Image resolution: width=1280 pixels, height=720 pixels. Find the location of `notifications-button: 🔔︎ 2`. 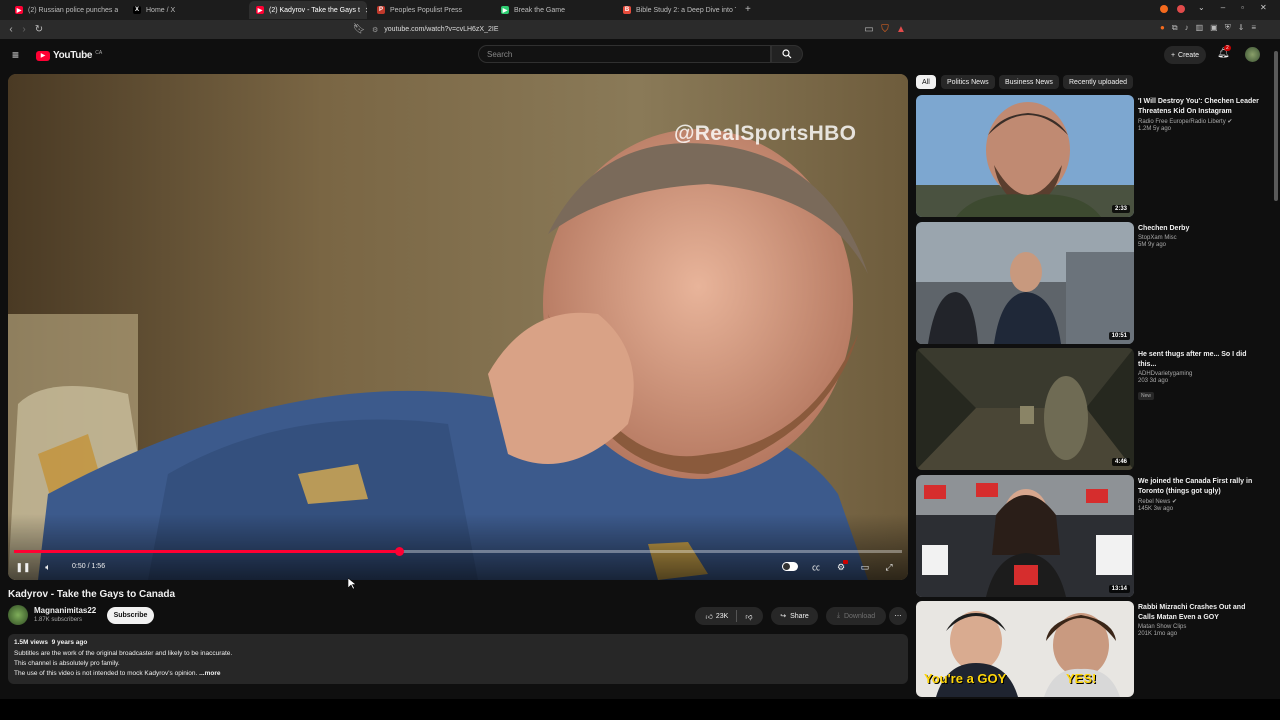

notifications-button: 🔔︎ 2 is located at coordinates (1224, 52).